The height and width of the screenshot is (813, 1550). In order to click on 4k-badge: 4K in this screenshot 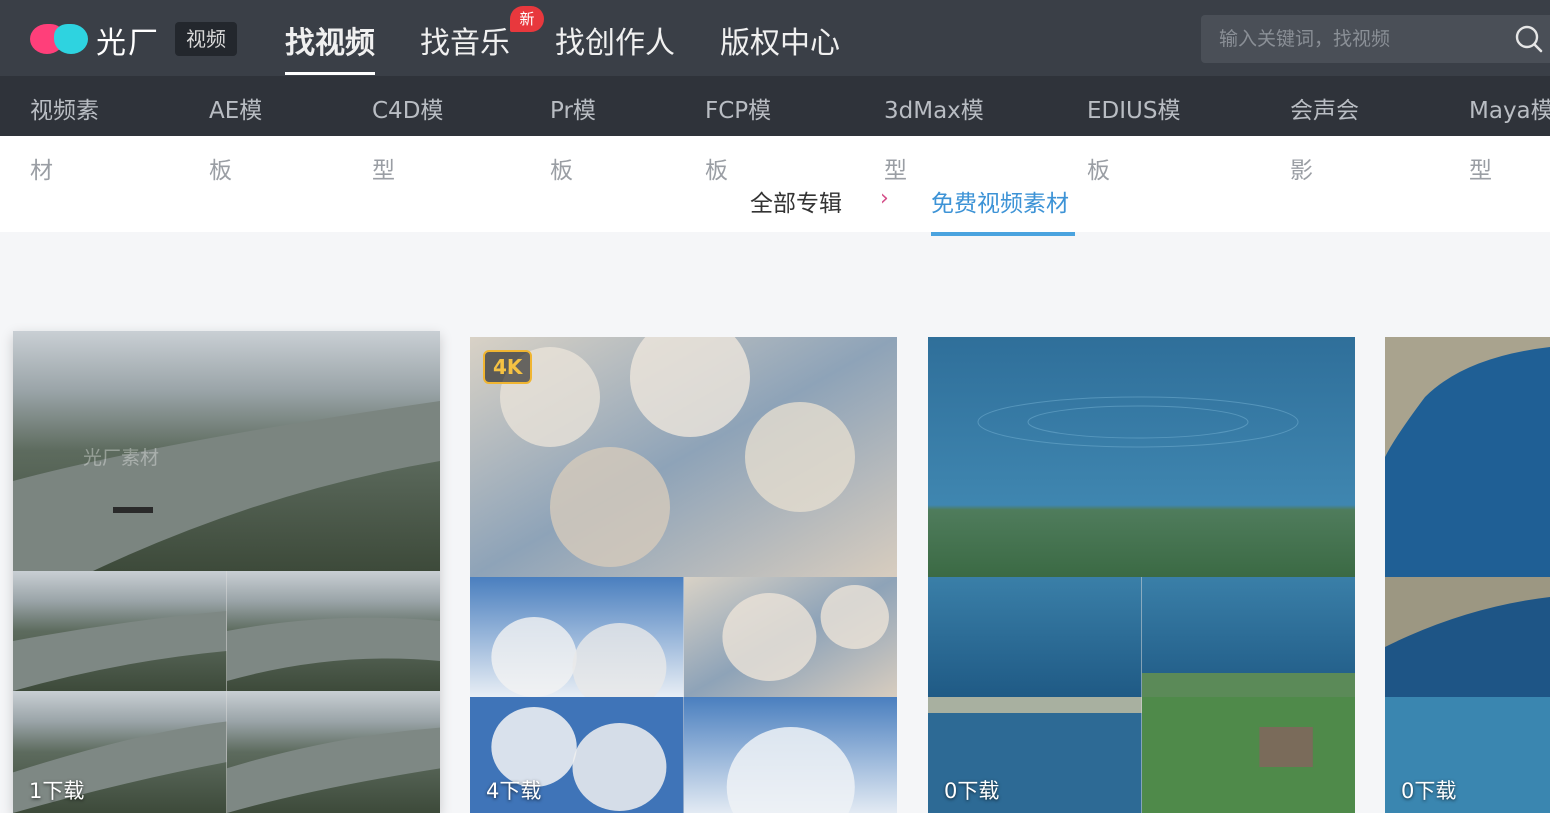, I will do `click(508, 367)`.